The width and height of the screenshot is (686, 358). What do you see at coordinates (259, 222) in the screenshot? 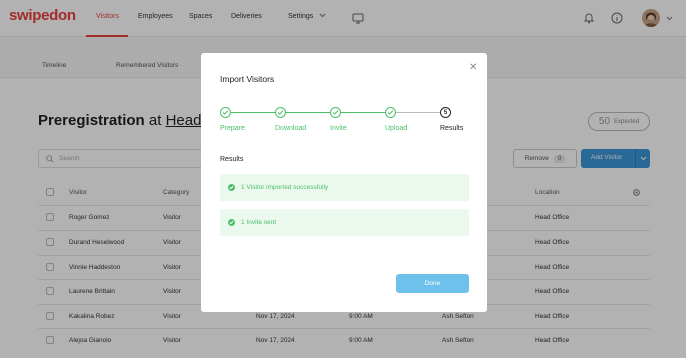
I see `result-text: 1 Invite sent` at bounding box center [259, 222].